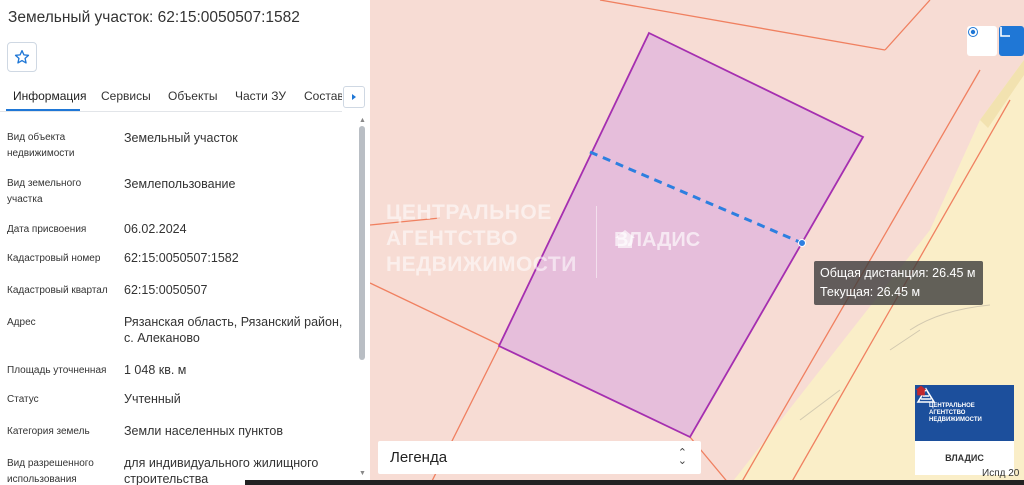 The height and width of the screenshot is (485, 1024). I want to click on chevron-up-down-icon: ⌃ ⌄, so click(682, 457).